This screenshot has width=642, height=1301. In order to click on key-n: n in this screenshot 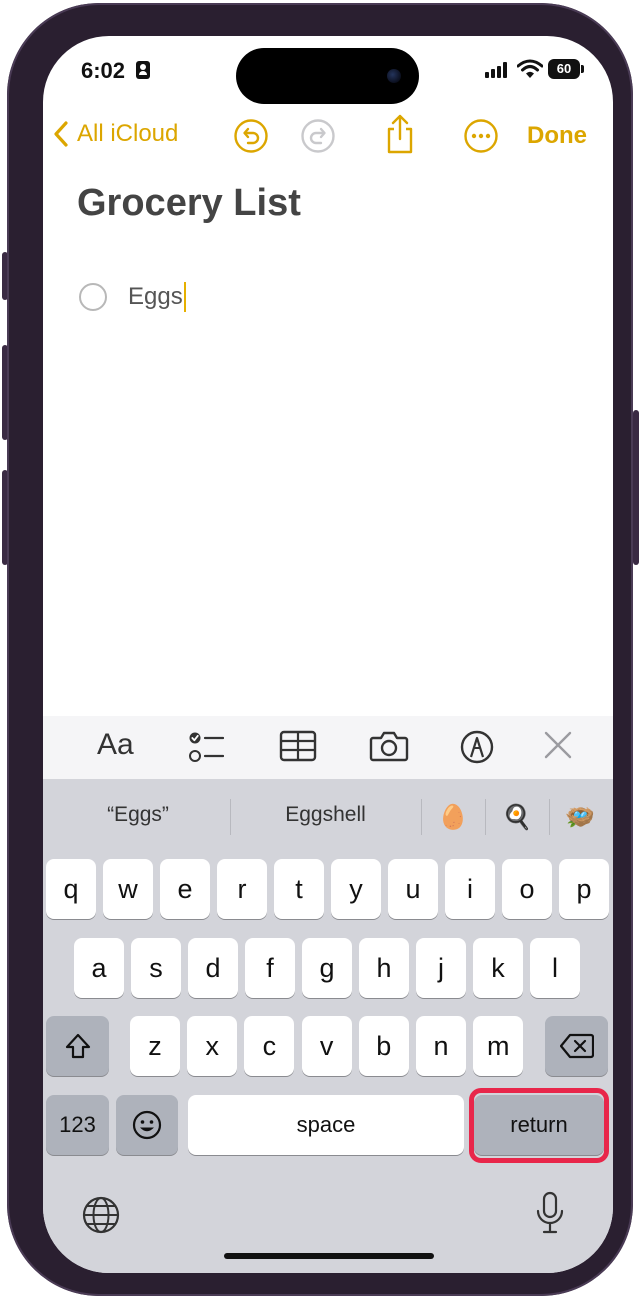, I will do `click(441, 1046)`.